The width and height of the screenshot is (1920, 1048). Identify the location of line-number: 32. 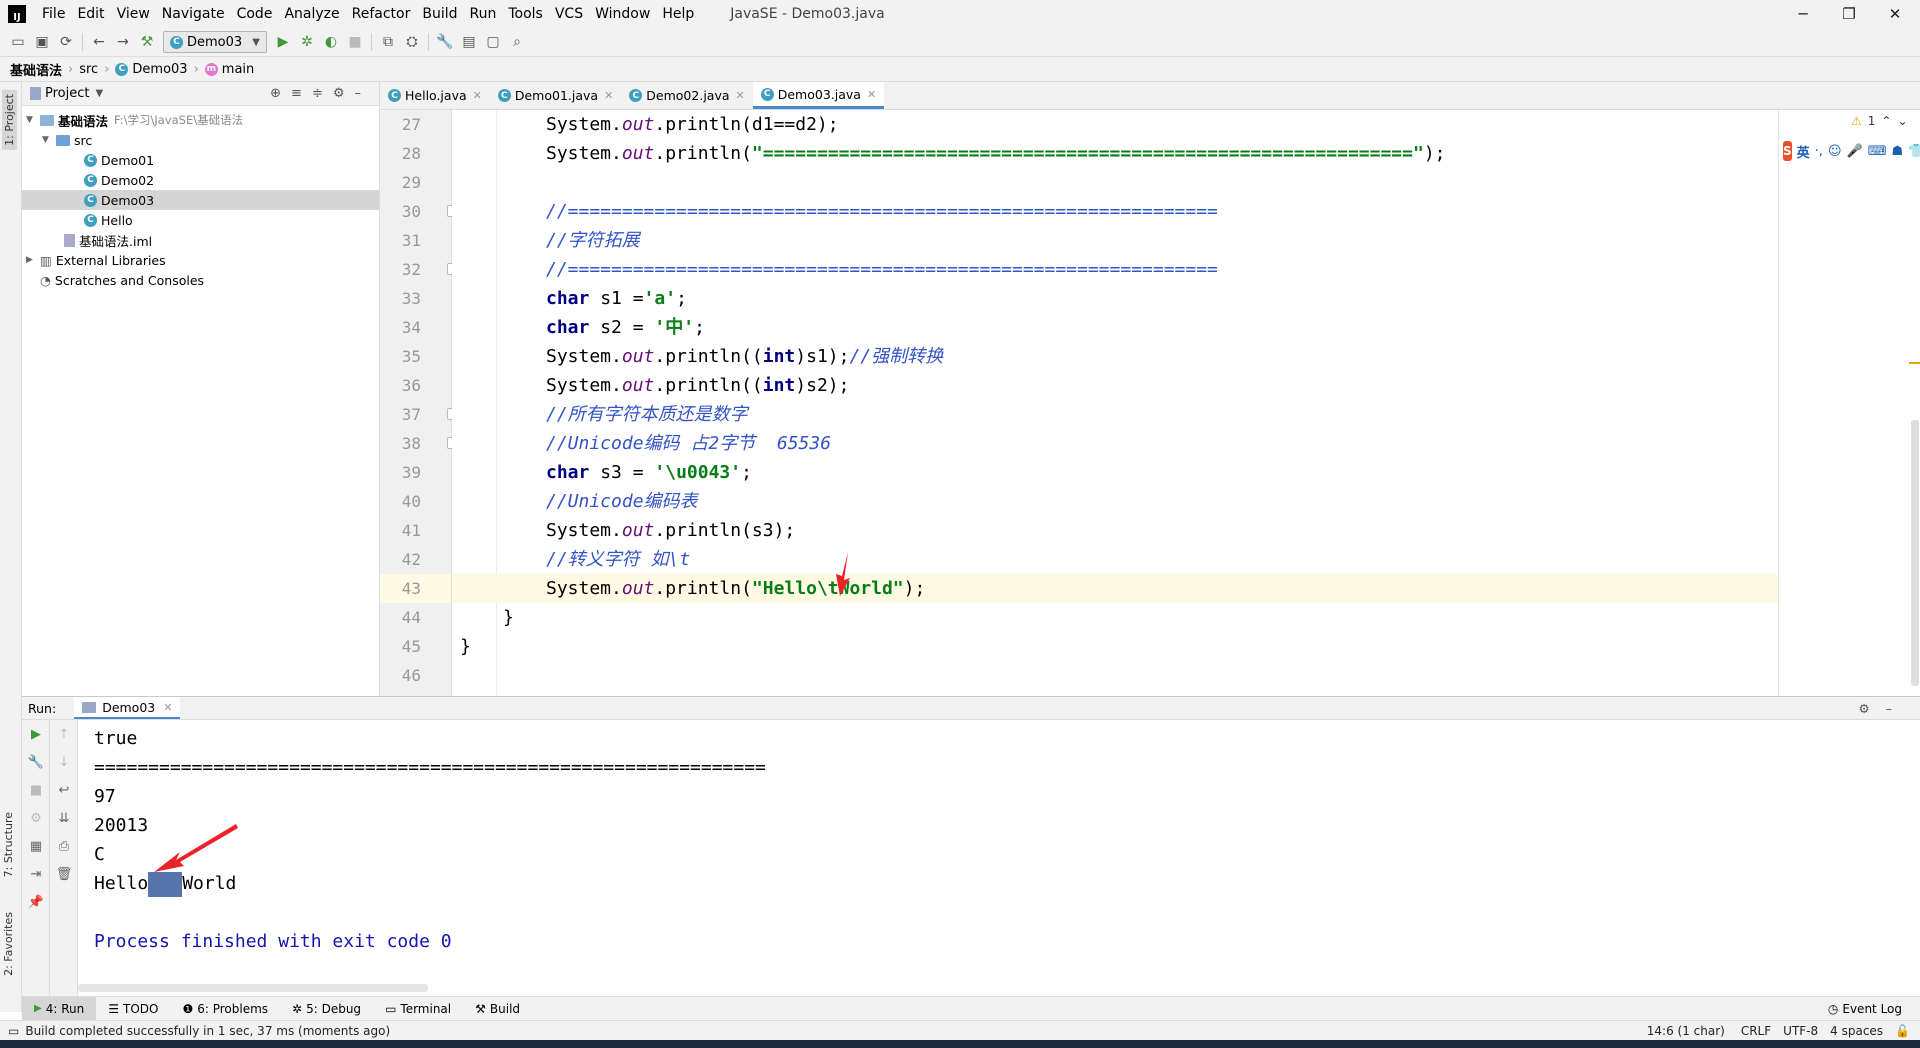
(419, 269).